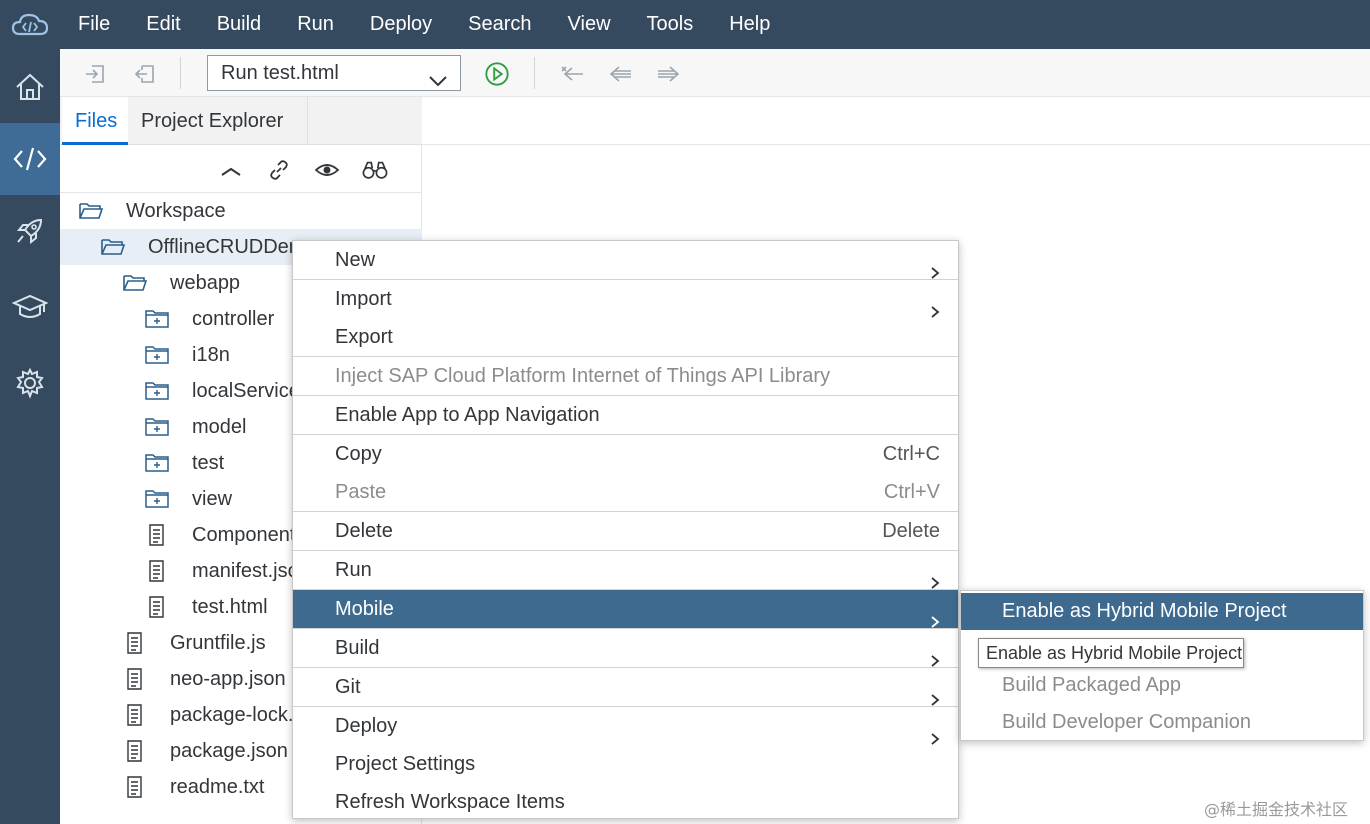  What do you see at coordinates (589, 24) in the screenshot?
I see `menu-view: View` at bounding box center [589, 24].